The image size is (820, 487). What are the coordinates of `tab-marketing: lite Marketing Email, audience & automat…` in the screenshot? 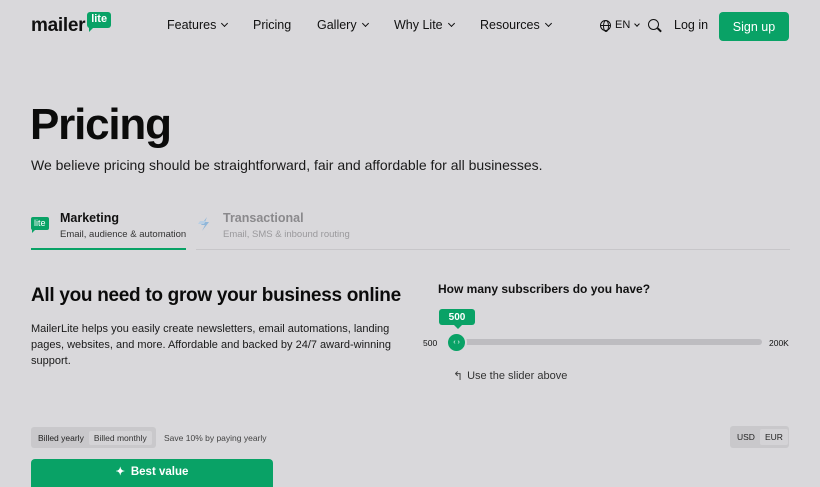 It's located at (108, 230).